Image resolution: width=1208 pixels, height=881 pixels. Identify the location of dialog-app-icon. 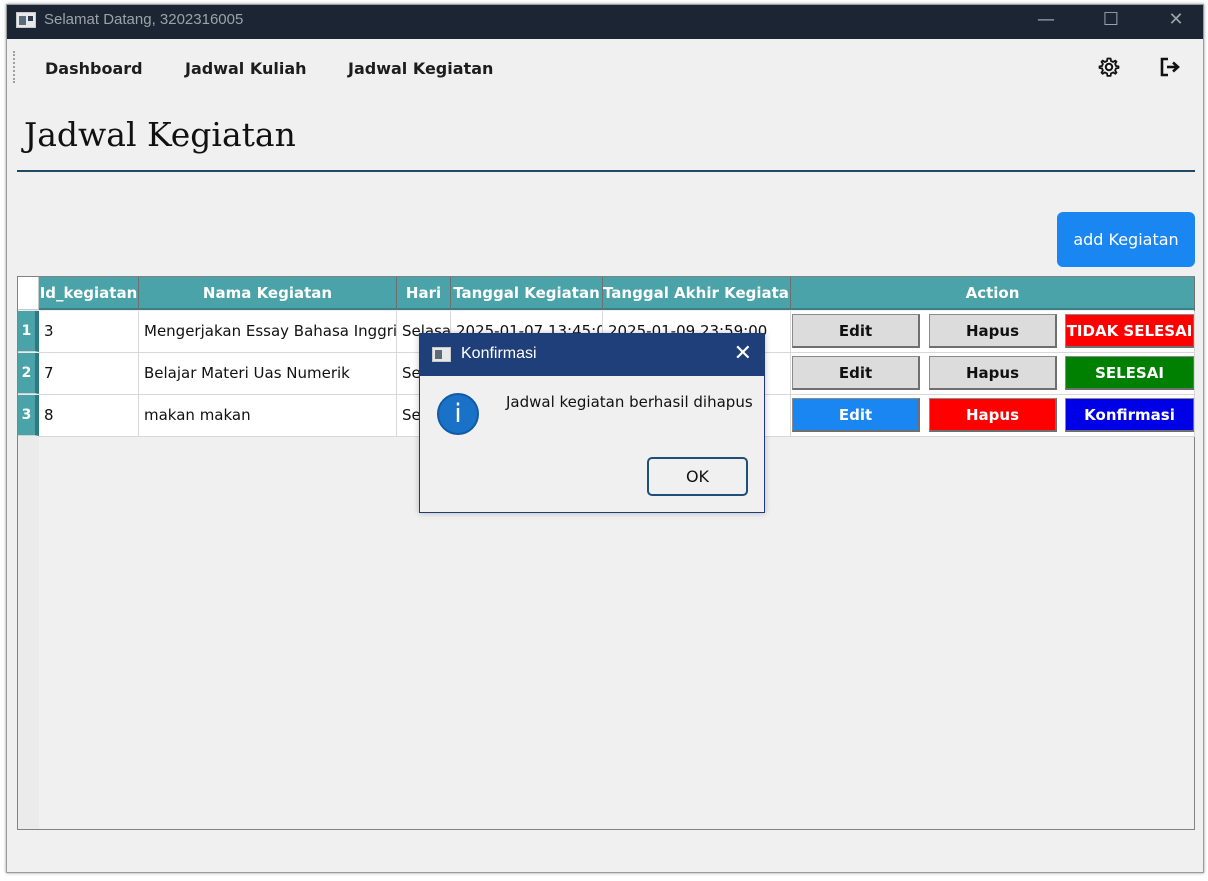
(441, 354).